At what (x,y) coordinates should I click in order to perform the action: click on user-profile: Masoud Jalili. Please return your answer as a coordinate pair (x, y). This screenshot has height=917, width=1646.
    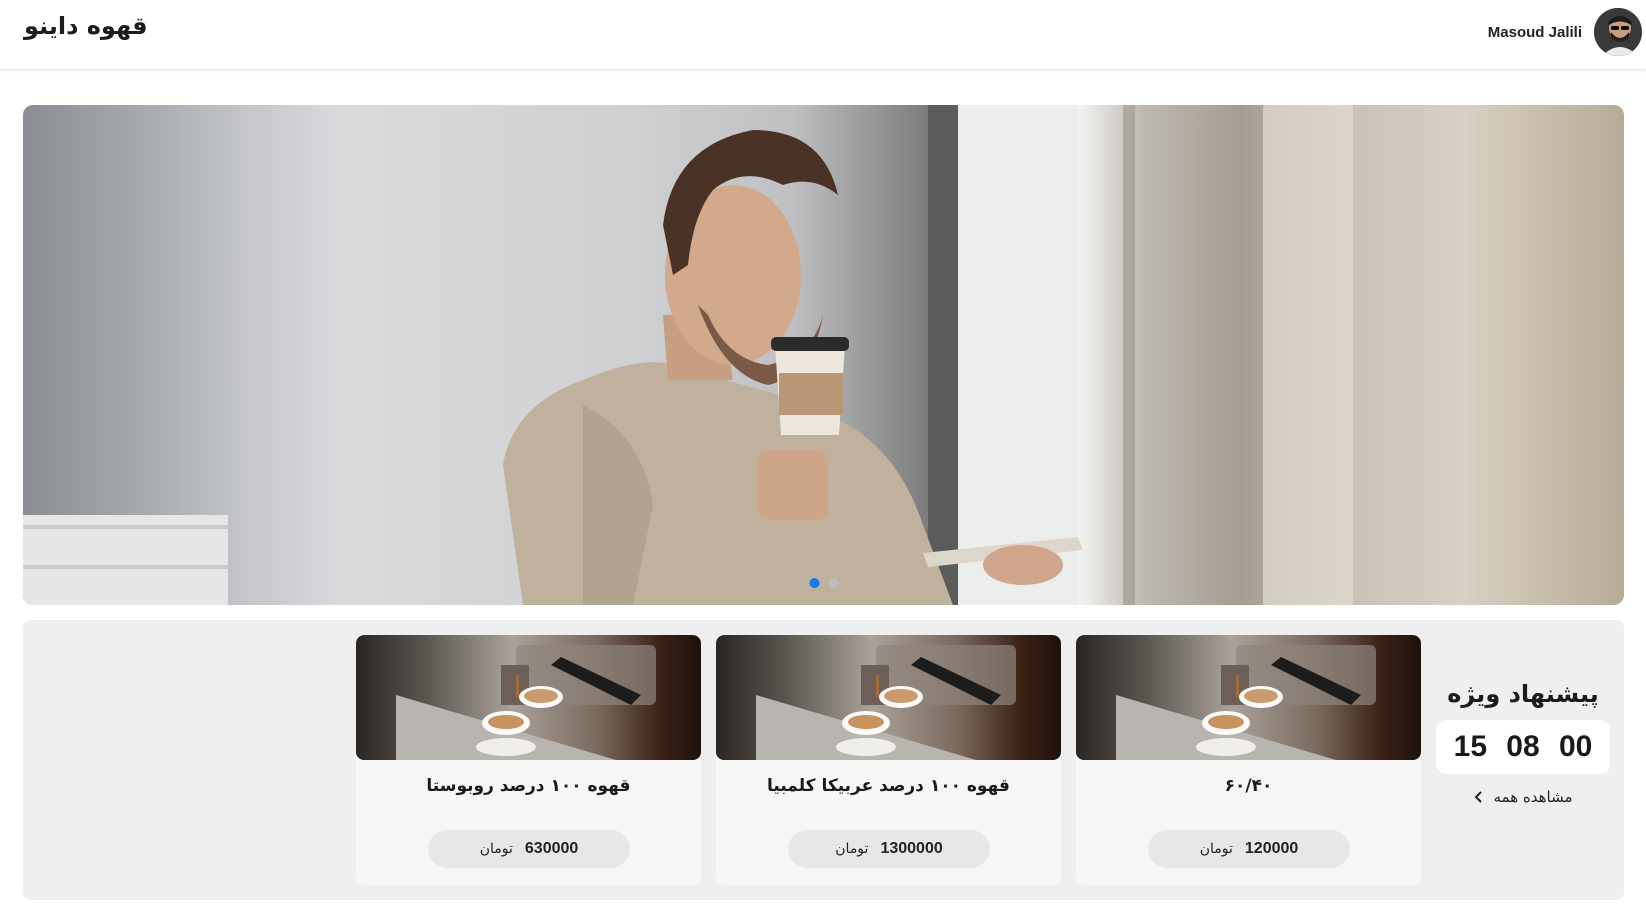
    Looking at the image, I should click on (1565, 32).